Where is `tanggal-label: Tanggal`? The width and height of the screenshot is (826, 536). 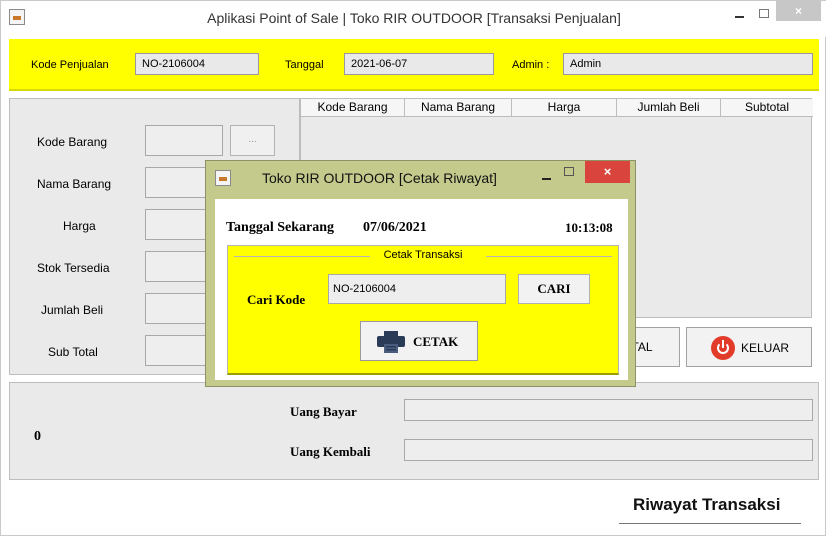 tanggal-label: Tanggal is located at coordinates (304, 65).